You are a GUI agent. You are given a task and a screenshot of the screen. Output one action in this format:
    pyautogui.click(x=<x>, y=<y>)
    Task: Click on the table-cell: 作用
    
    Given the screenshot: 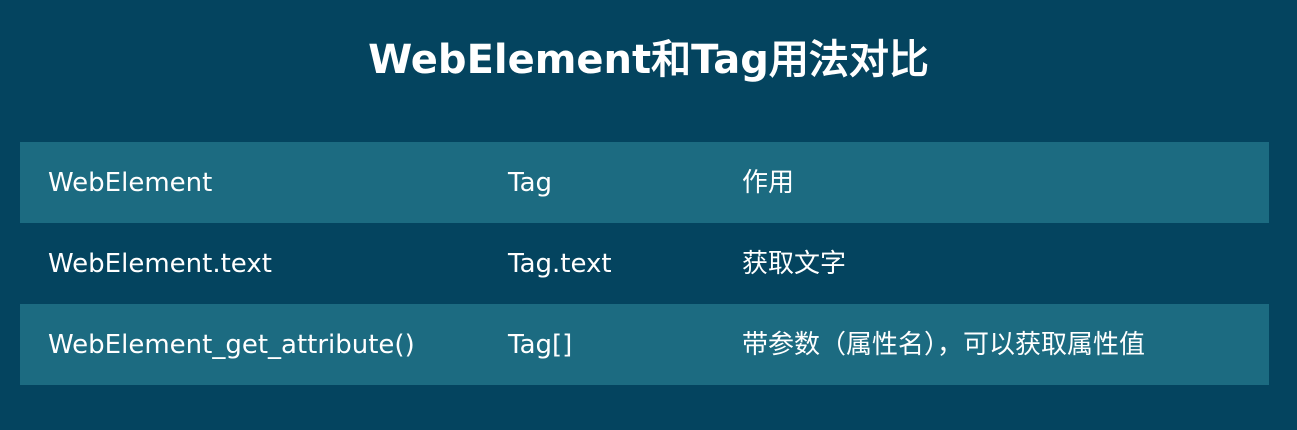 What is the action you would take?
    pyautogui.click(x=768, y=182)
    